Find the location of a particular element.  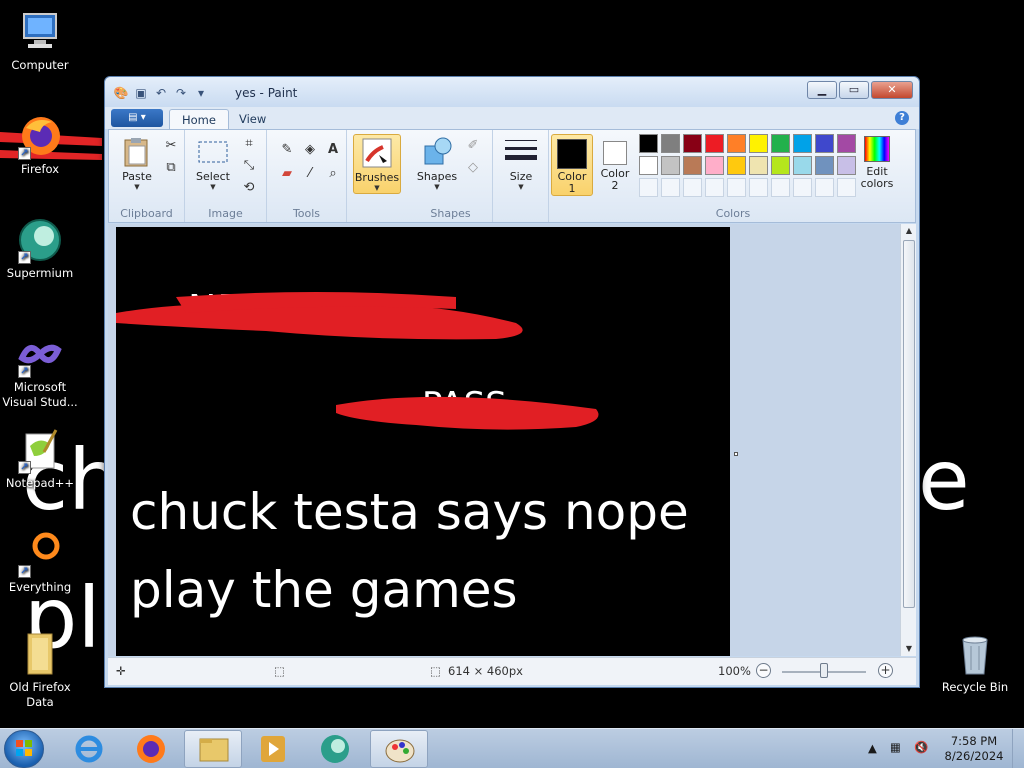

desktop-icon-firefox: ↗ Firefox is located at coordinates (40, 144).